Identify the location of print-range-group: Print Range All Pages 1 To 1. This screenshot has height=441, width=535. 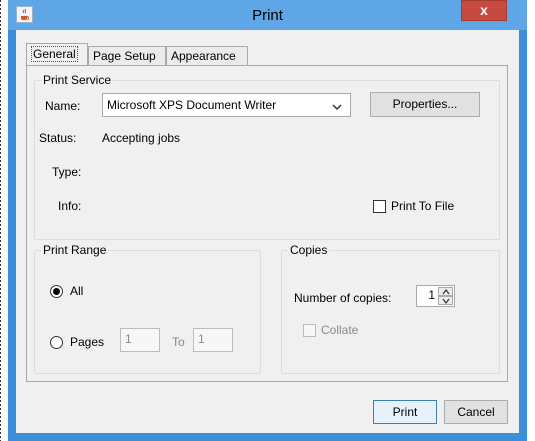
(147, 308).